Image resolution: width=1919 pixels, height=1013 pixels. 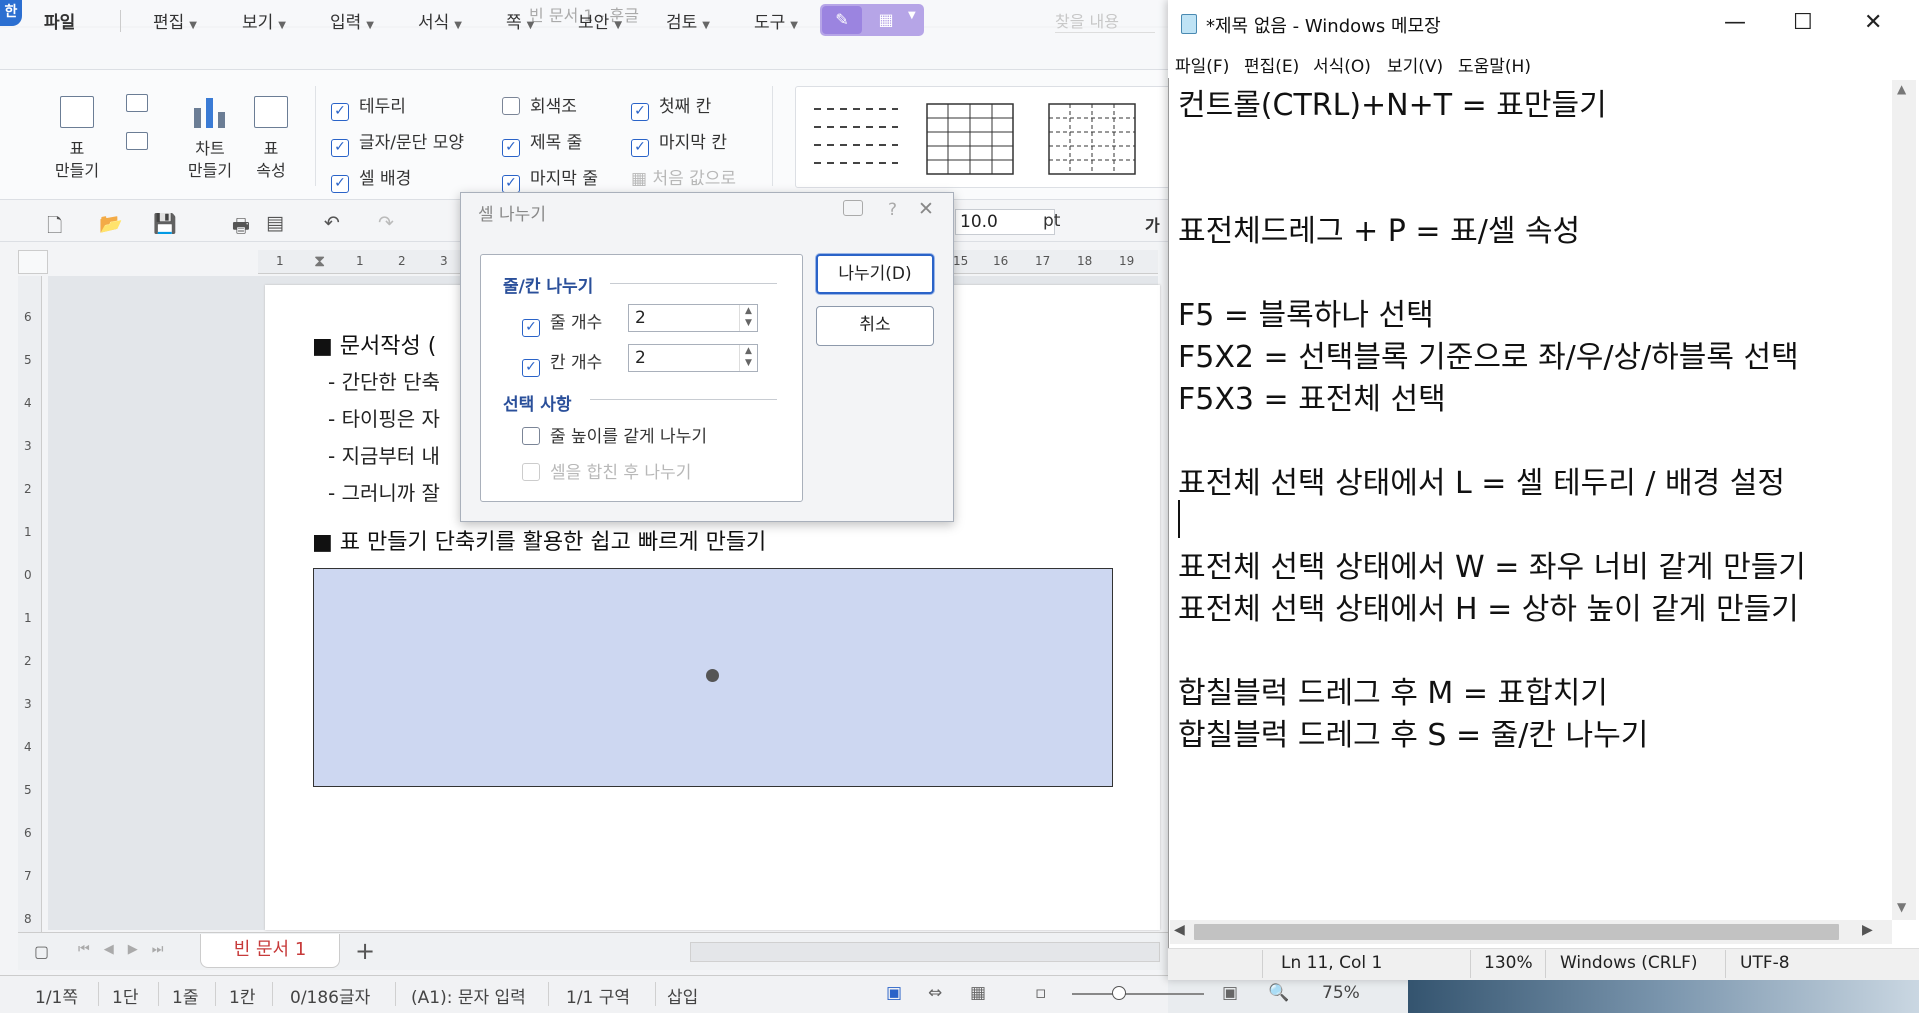 What do you see at coordinates (468, 995) in the screenshot?
I see `status-cell: (A1): 문자 입력` at bounding box center [468, 995].